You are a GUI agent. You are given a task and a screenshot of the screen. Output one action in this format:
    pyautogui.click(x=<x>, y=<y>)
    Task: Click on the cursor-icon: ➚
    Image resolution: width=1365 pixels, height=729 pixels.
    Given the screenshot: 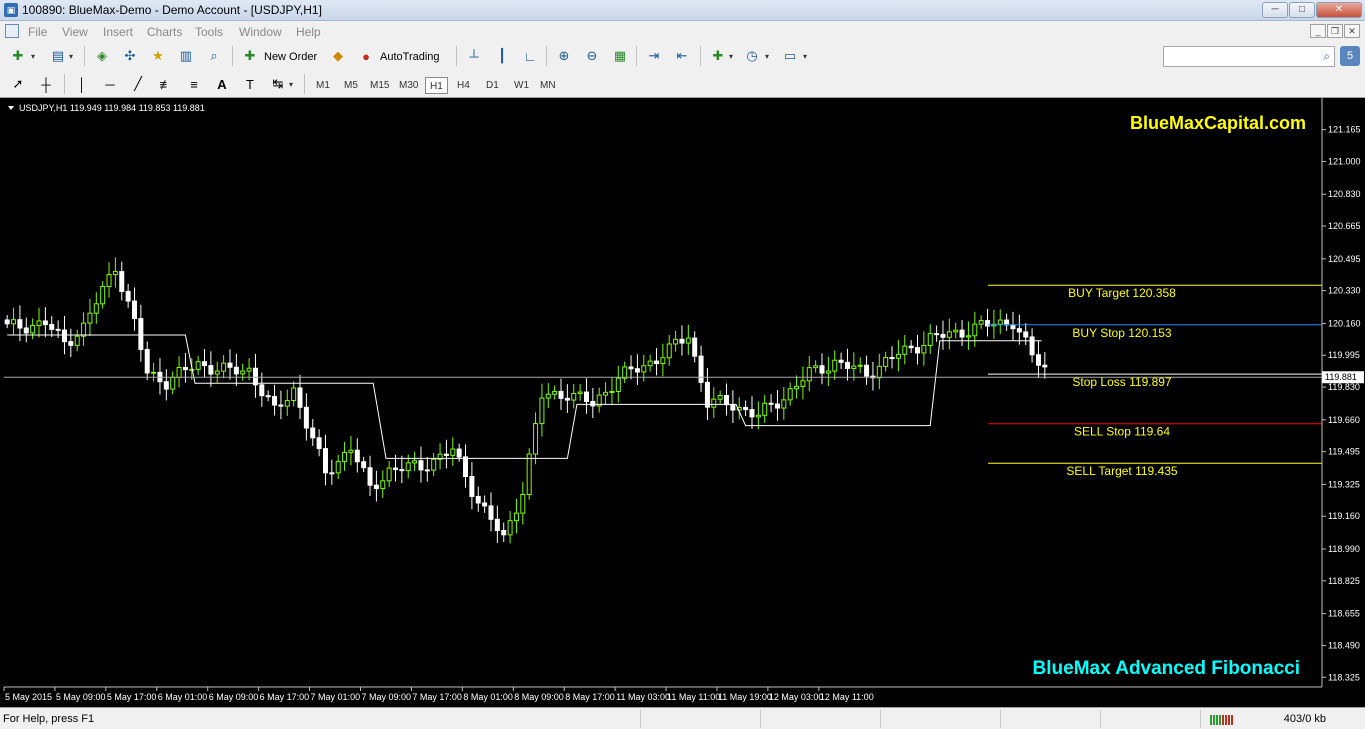 What is the action you would take?
    pyautogui.click(x=18, y=84)
    